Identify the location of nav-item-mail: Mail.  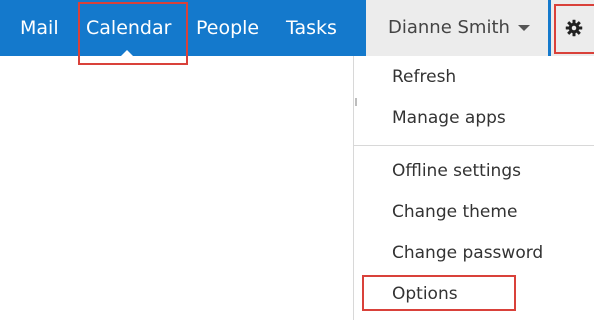
(39, 28).